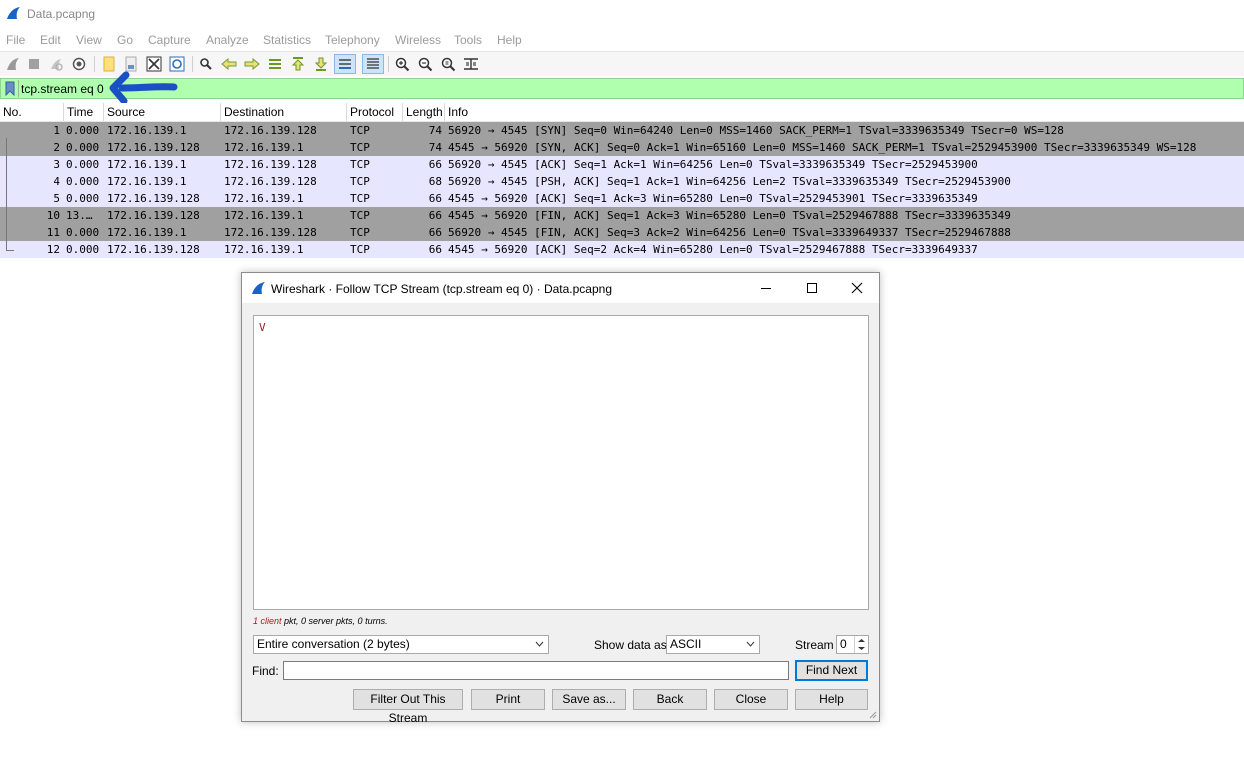  Describe the element at coordinates (622, 63) in the screenshot. I see `main-toolbar` at that location.